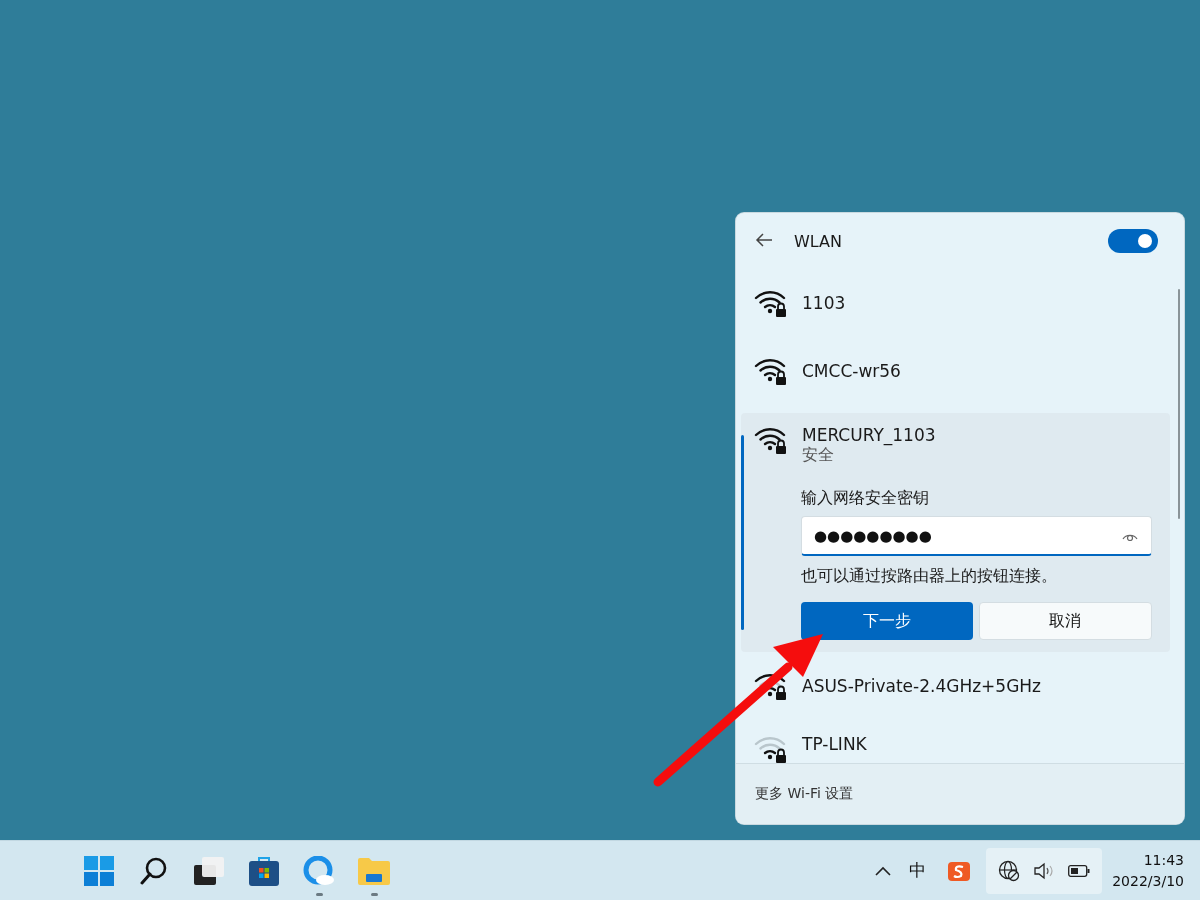  What do you see at coordinates (804, 794) in the screenshot?
I see `wifi-settings-link: 更多 Wi-Fi 设置` at bounding box center [804, 794].